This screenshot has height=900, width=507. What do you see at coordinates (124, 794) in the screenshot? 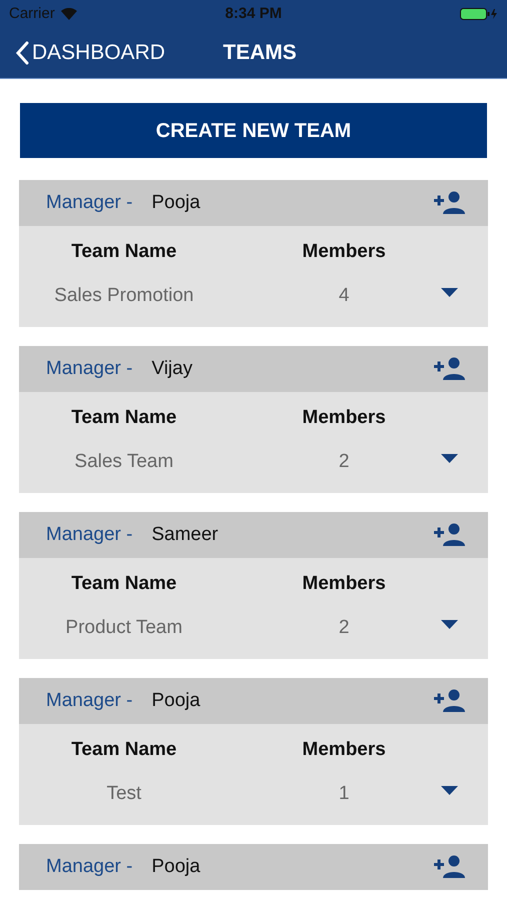
I see `team-name: Test` at bounding box center [124, 794].